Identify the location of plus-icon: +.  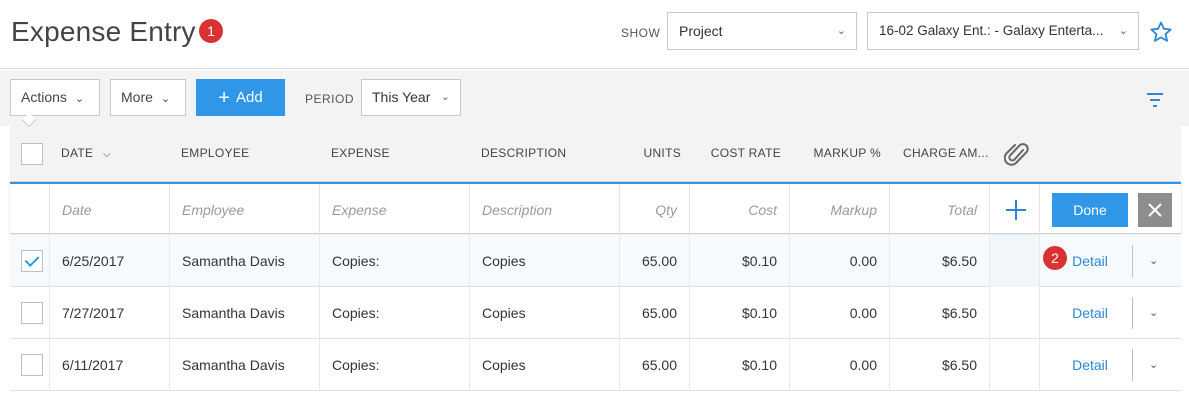
(224, 98).